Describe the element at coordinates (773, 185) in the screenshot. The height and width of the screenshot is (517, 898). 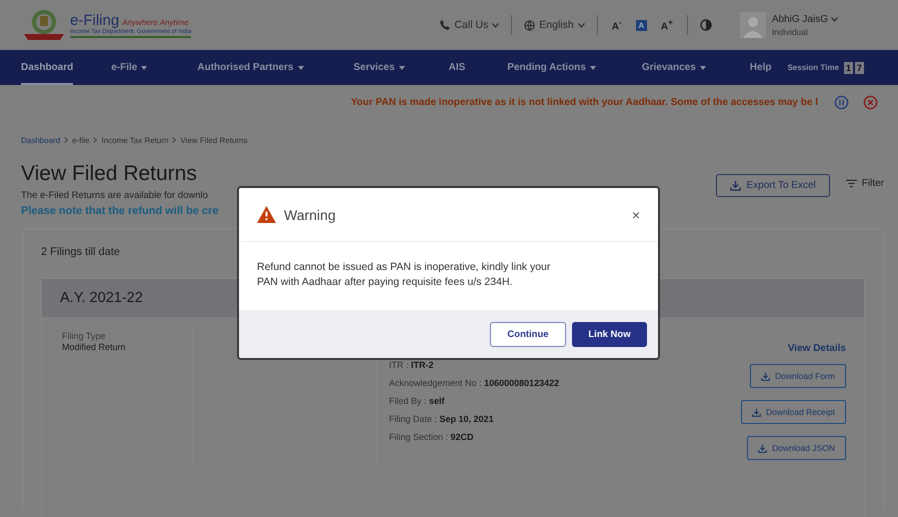
I see `export-button: Export To Excel` at that location.